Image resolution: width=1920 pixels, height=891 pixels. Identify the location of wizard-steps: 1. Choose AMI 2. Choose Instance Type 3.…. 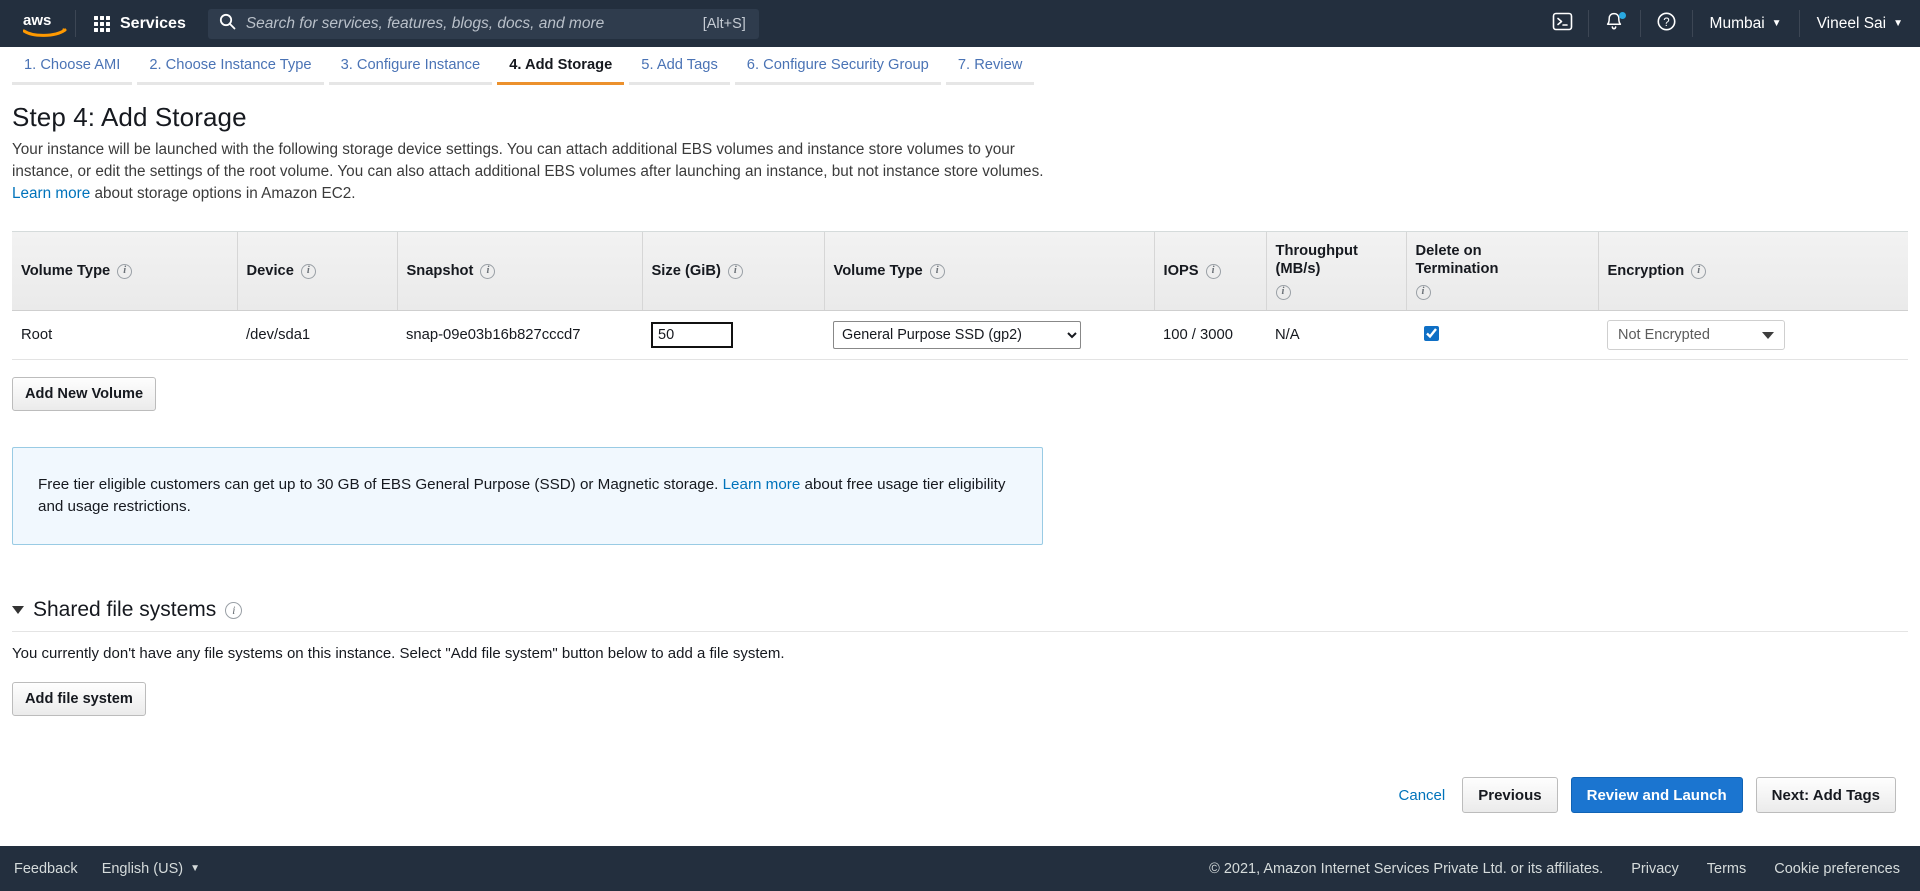
(960, 66).